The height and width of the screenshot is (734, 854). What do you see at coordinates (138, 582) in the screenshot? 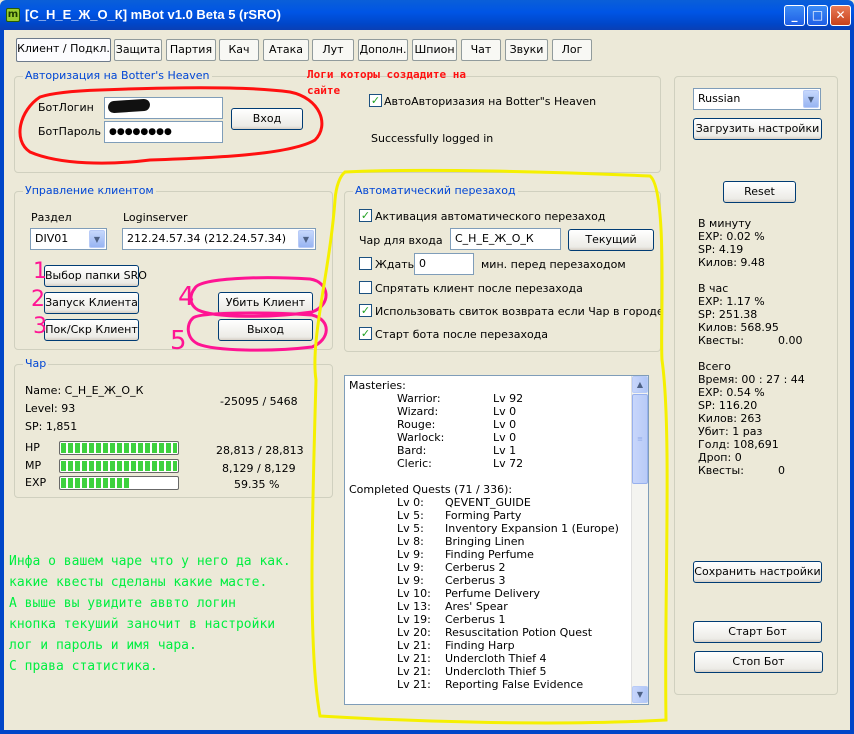
I see `green-note-line: какие квесты сделаны какие масте.` at bounding box center [138, 582].